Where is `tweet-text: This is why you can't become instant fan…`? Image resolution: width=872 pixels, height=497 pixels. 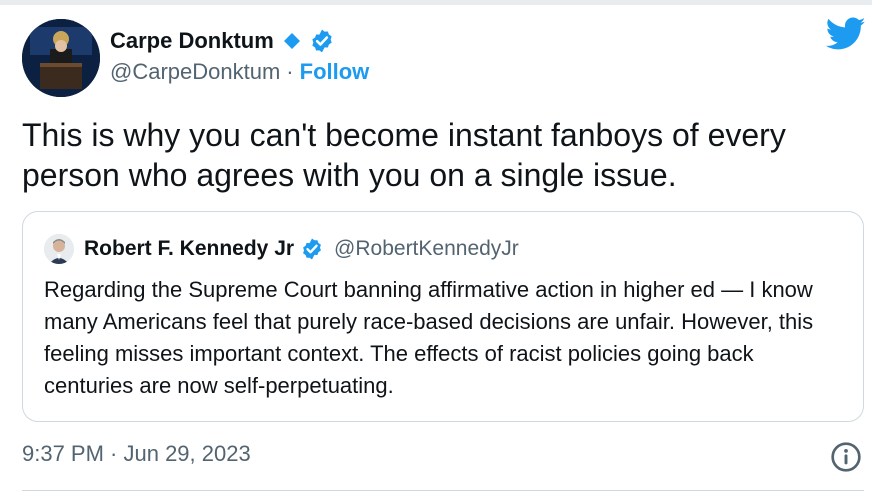 tweet-text: This is why you can't become instant fan… is located at coordinates (404, 155).